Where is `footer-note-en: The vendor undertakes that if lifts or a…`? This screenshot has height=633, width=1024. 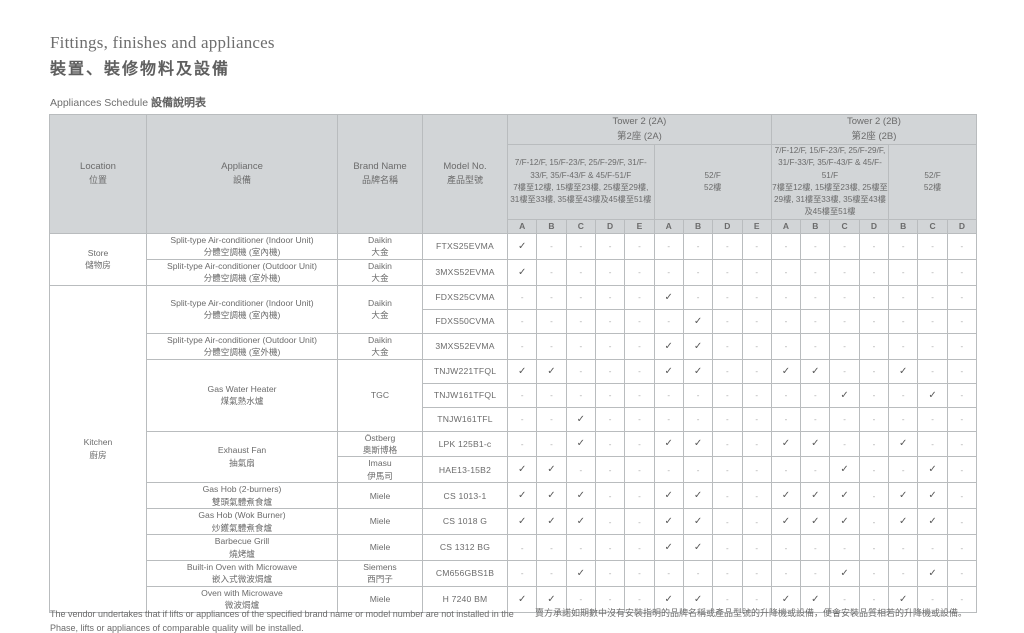
footer-note-en: The vendor undertakes that if lifts or a… is located at coordinates (282, 621).